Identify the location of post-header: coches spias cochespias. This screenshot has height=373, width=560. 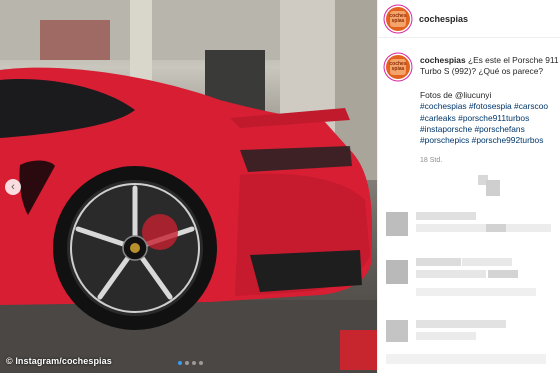
(469, 19).